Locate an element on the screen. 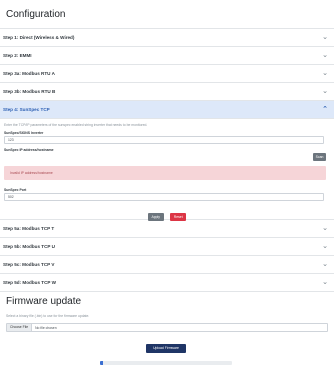 The image size is (334, 367). step-5c-header: Step 5c: Modbus TCP V ⌄ is located at coordinates (167, 265).